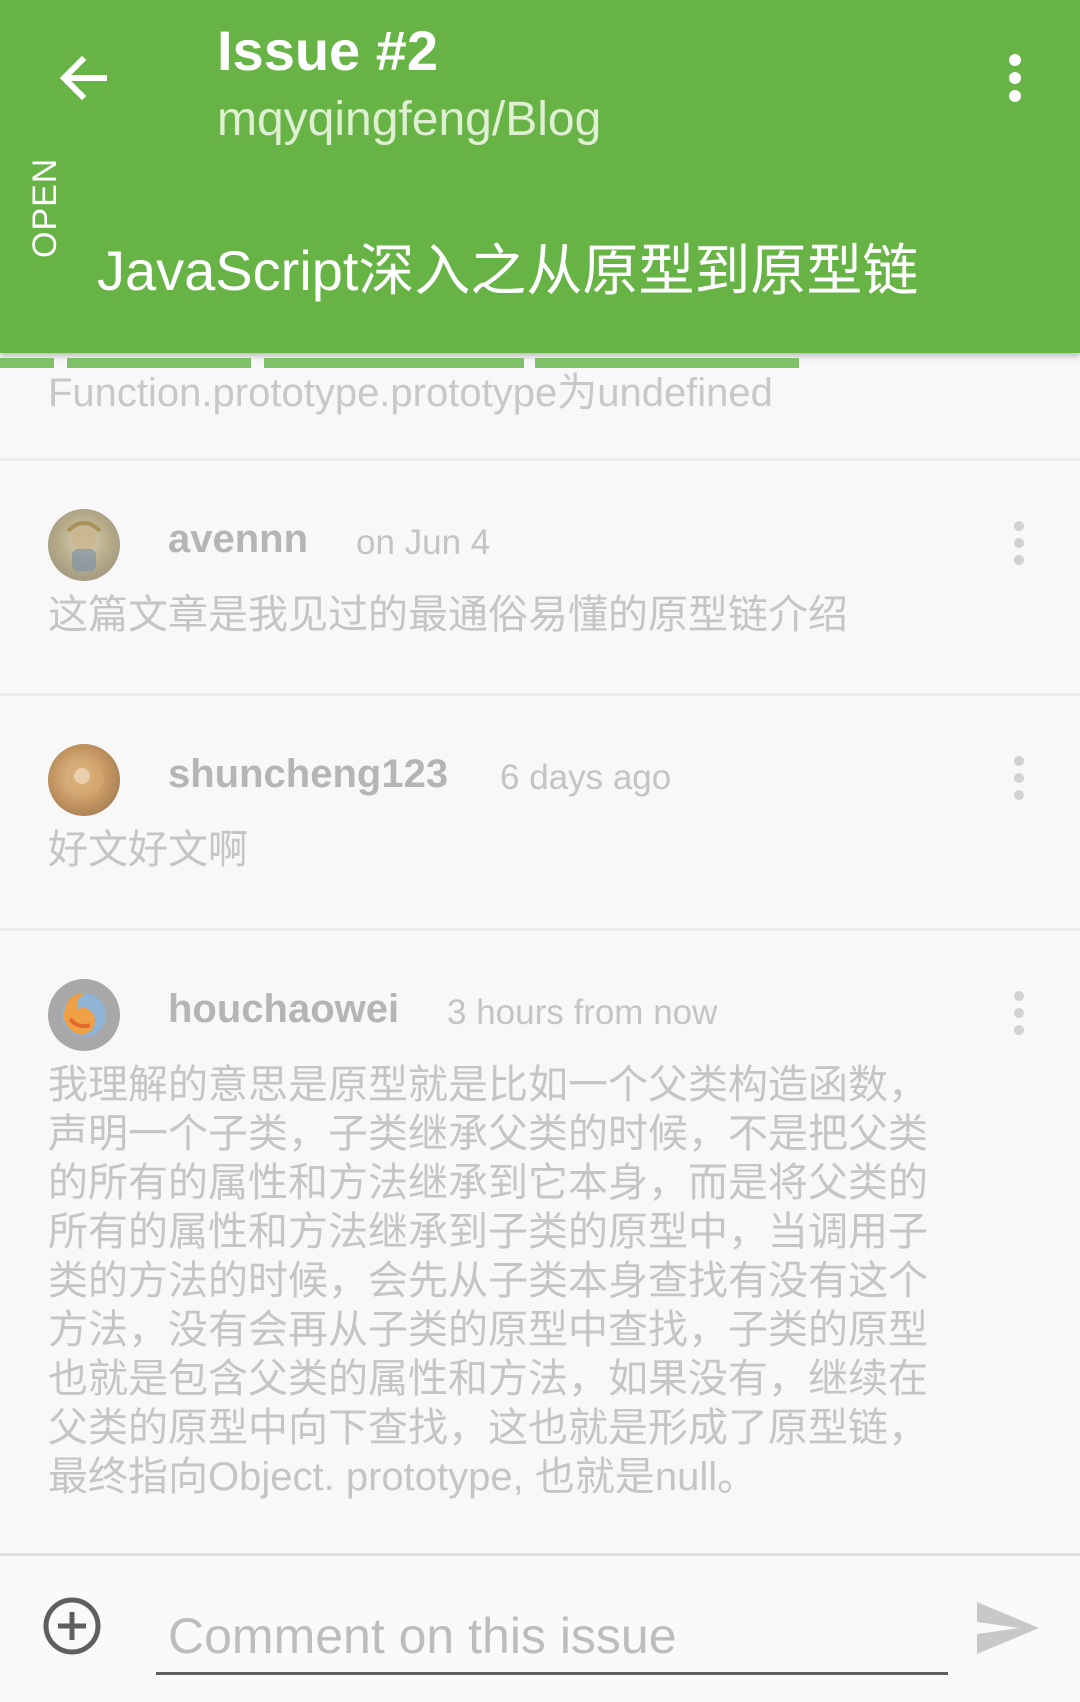 This screenshot has height=1702, width=1080. What do you see at coordinates (1013, 78) in the screenshot?
I see `overflow-menu-button` at bounding box center [1013, 78].